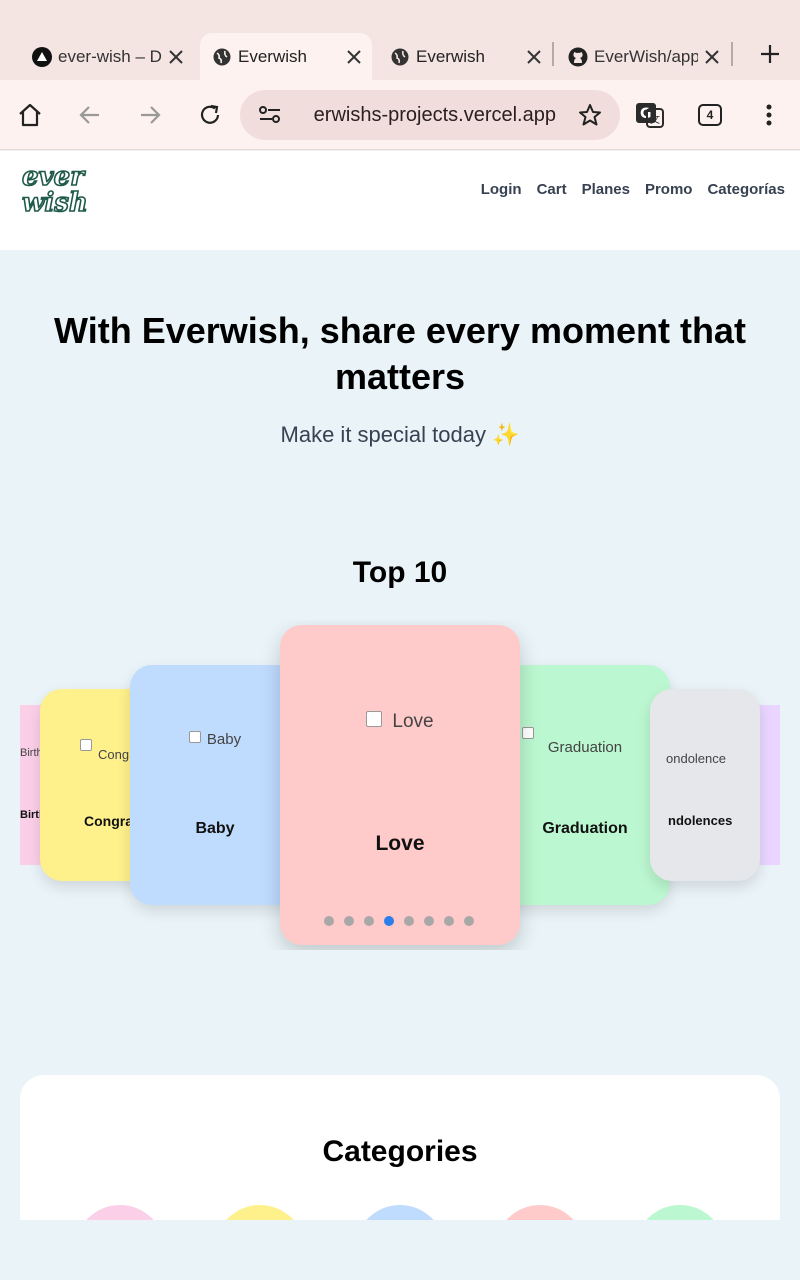 The width and height of the screenshot is (800, 1280). What do you see at coordinates (400, 572) in the screenshot?
I see `top10-title: Top 10` at bounding box center [400, 572].